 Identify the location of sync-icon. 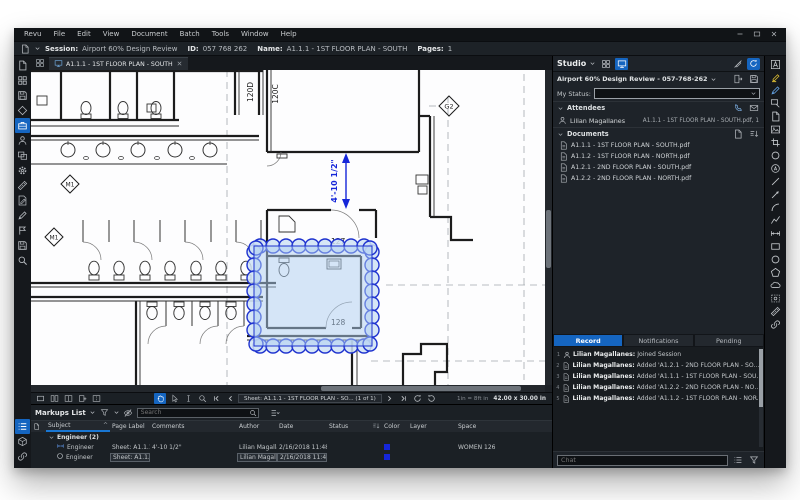
(753, 63).